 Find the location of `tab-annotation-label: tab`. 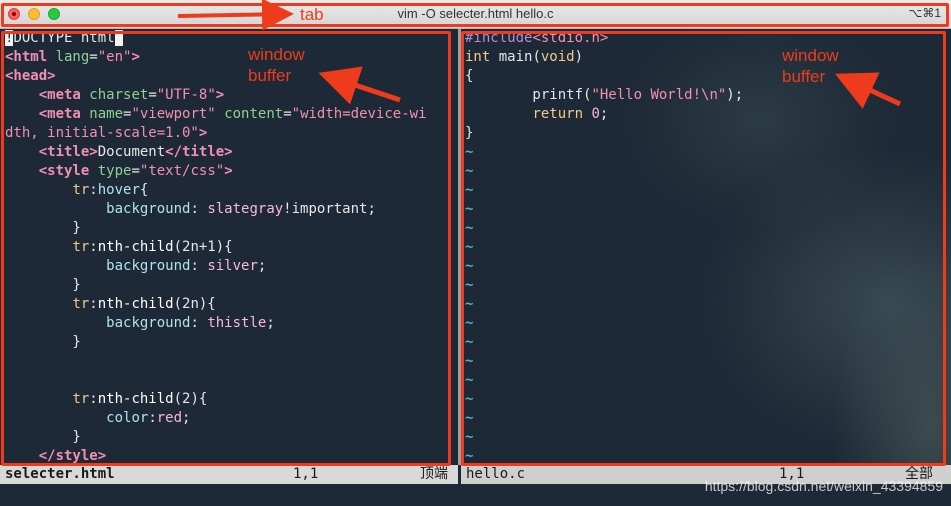

tab-annotation-label: tab is located at coordinates (312, 14).